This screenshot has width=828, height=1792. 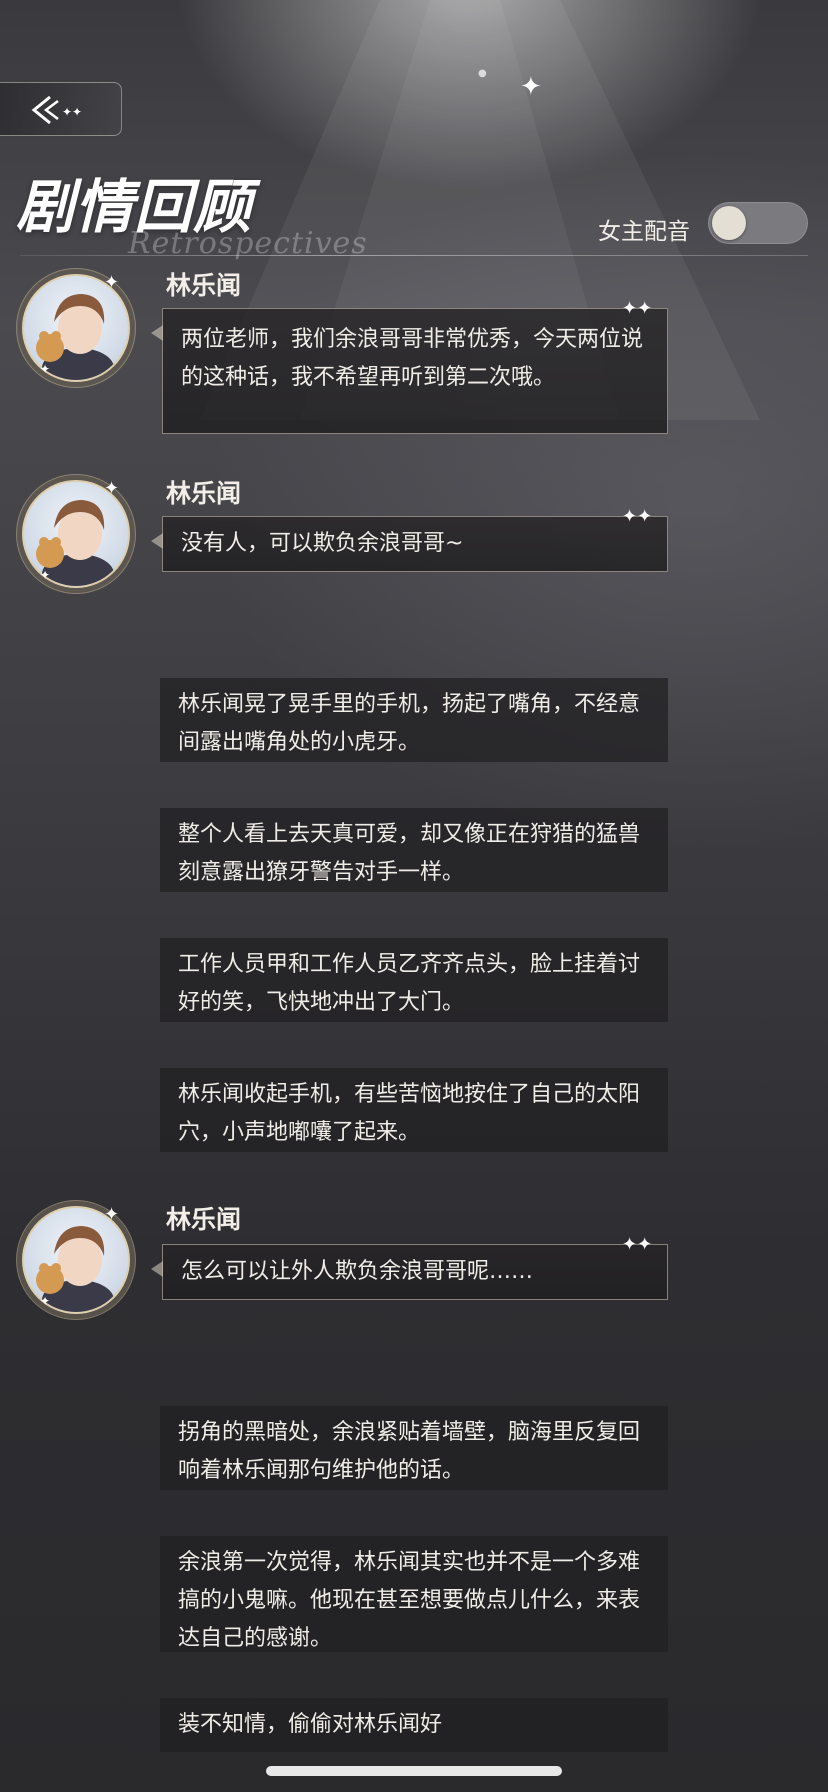 What do you see at coordinates (409, 853) in the screenshot?
I see `narration-text: 整个人看上去天真可爱，却又像正在狩猎的猛兽刻意露出獠牙警告对手一样。` at bounding box center [409, 853].